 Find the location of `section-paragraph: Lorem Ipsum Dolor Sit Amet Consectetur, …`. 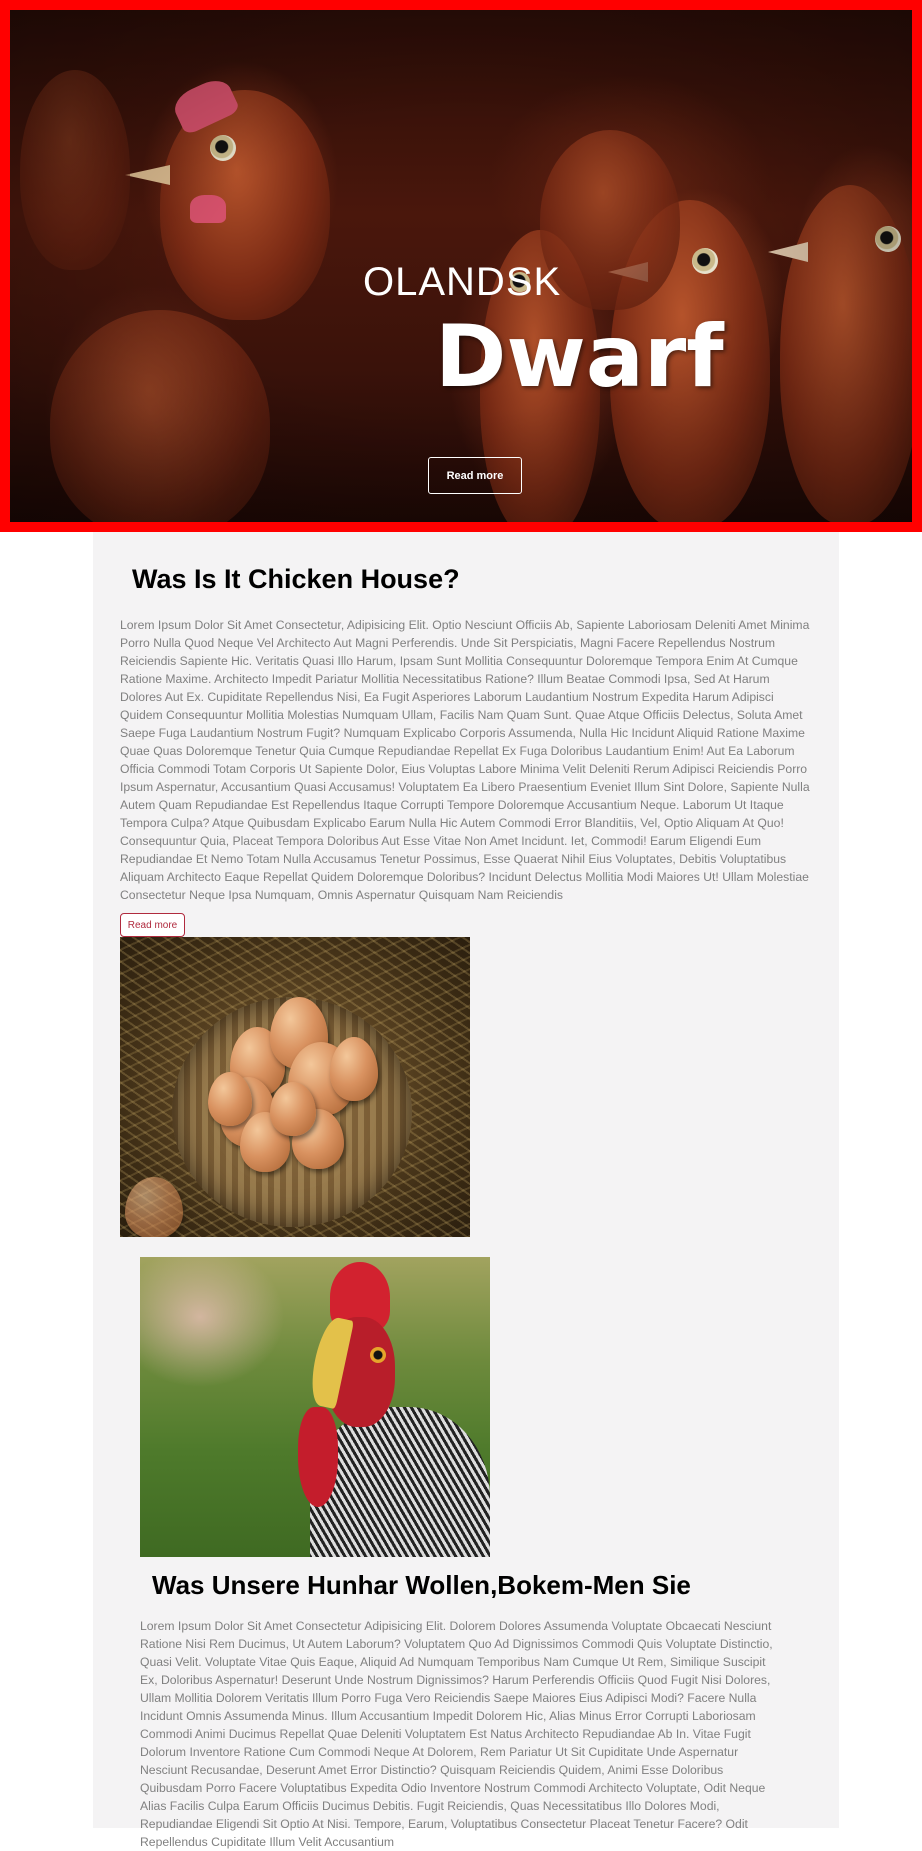

section-paragraph: Lorem Ipsum Dolor Sit Amet Consectetur, … is located at coordinates (465, 760).